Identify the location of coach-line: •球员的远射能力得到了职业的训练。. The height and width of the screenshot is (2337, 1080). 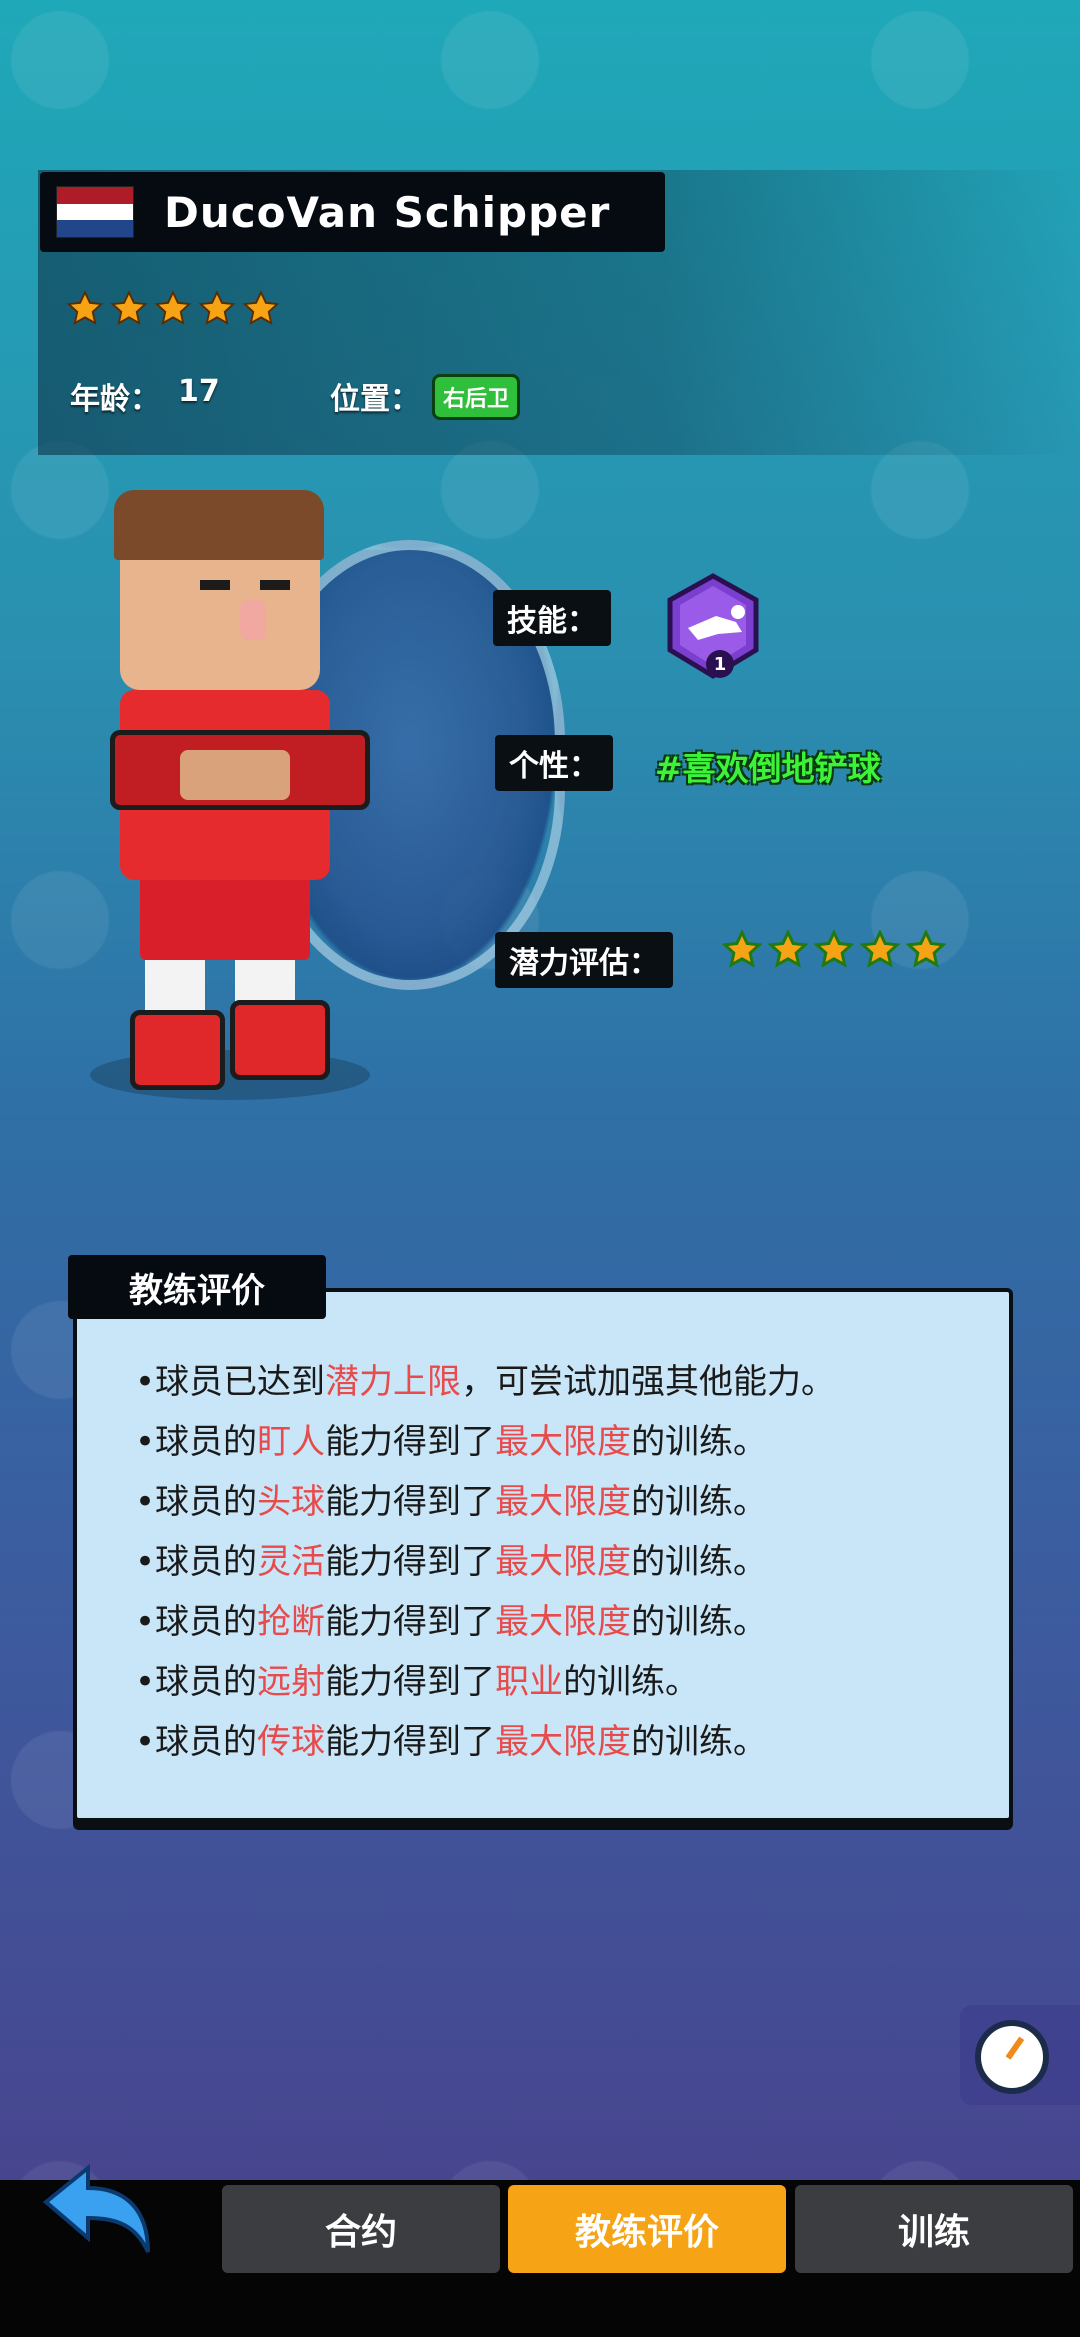
(485, 1682).